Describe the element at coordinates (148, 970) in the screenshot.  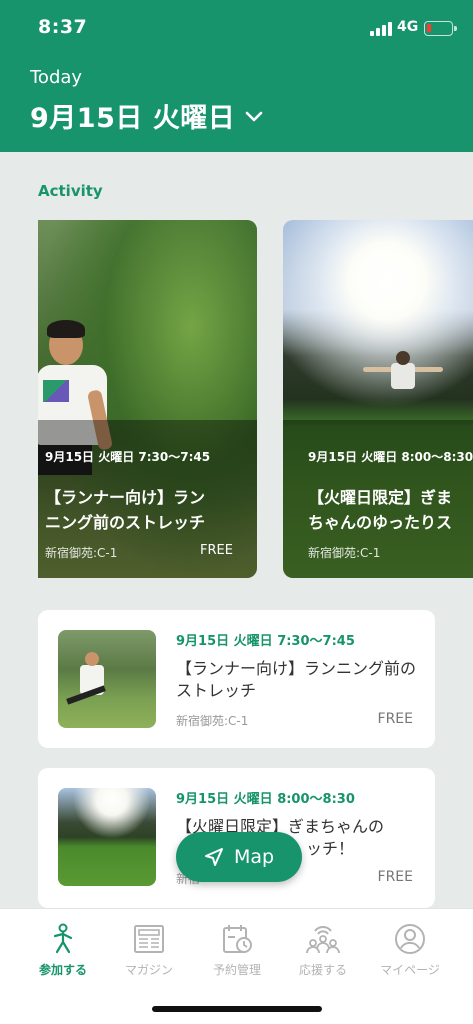
I see `tab-label: マガジン` at that location.